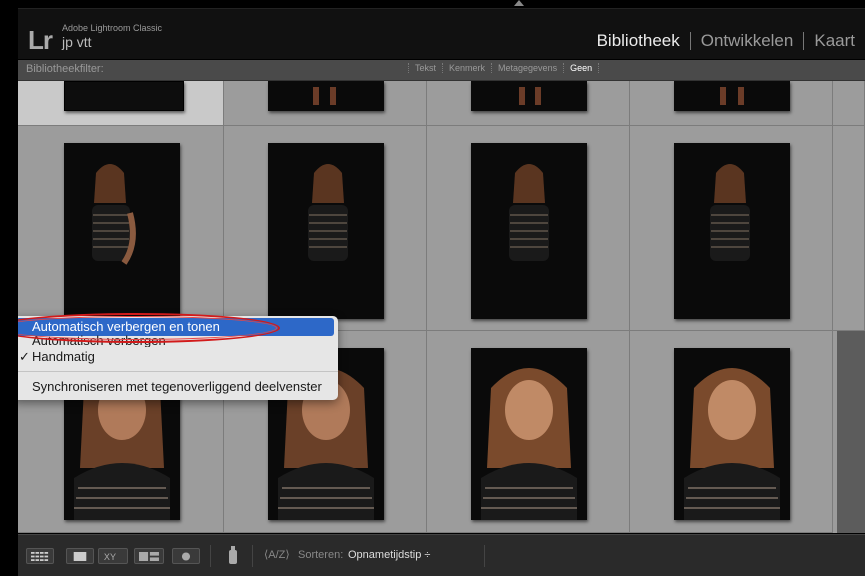 Image resolution: width=865 pixels, height=576 pixels. Describe the element at coordinates (40, 556) in the screenshot. I see `grid-view-icon` at that location.